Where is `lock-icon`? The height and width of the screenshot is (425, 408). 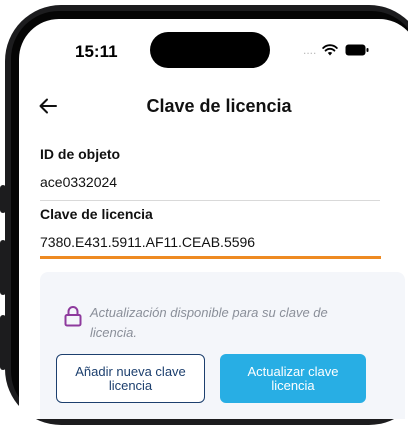 lock-icon is located at coordinates (73, 316).